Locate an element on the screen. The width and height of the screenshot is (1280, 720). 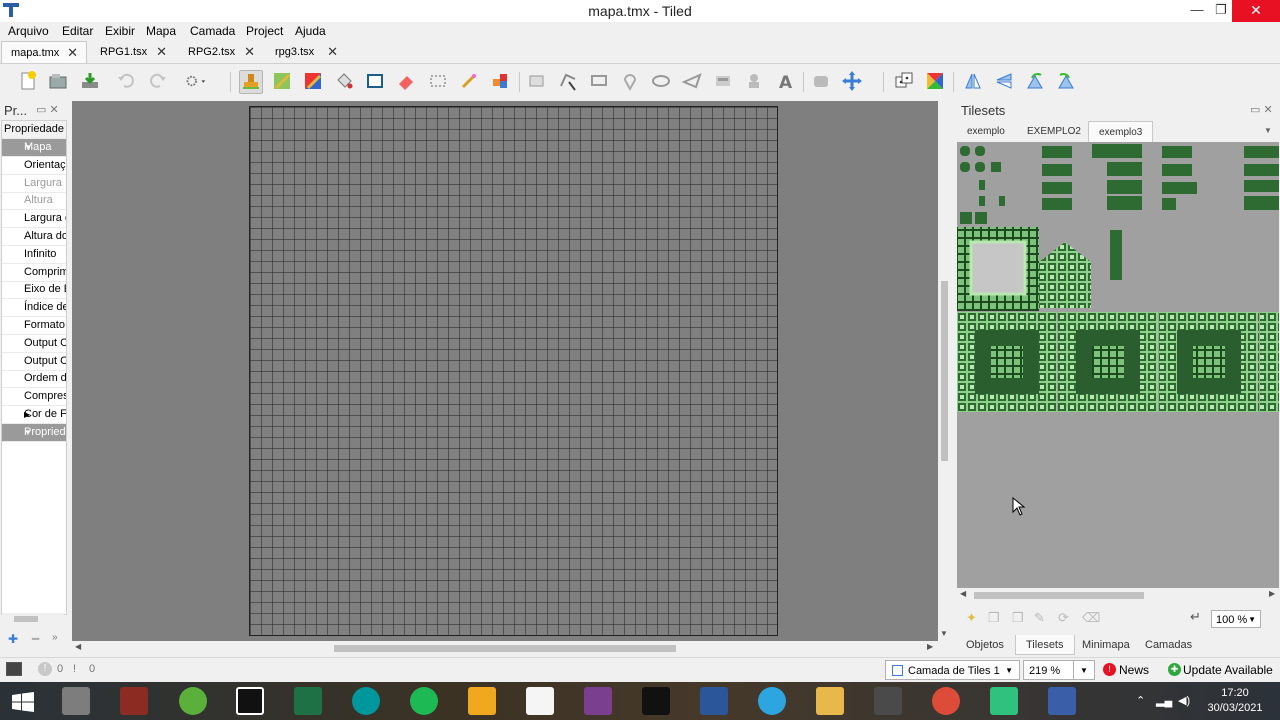
refresh-tileset-icon: ⟳ is located at coordinates (1063, 618).